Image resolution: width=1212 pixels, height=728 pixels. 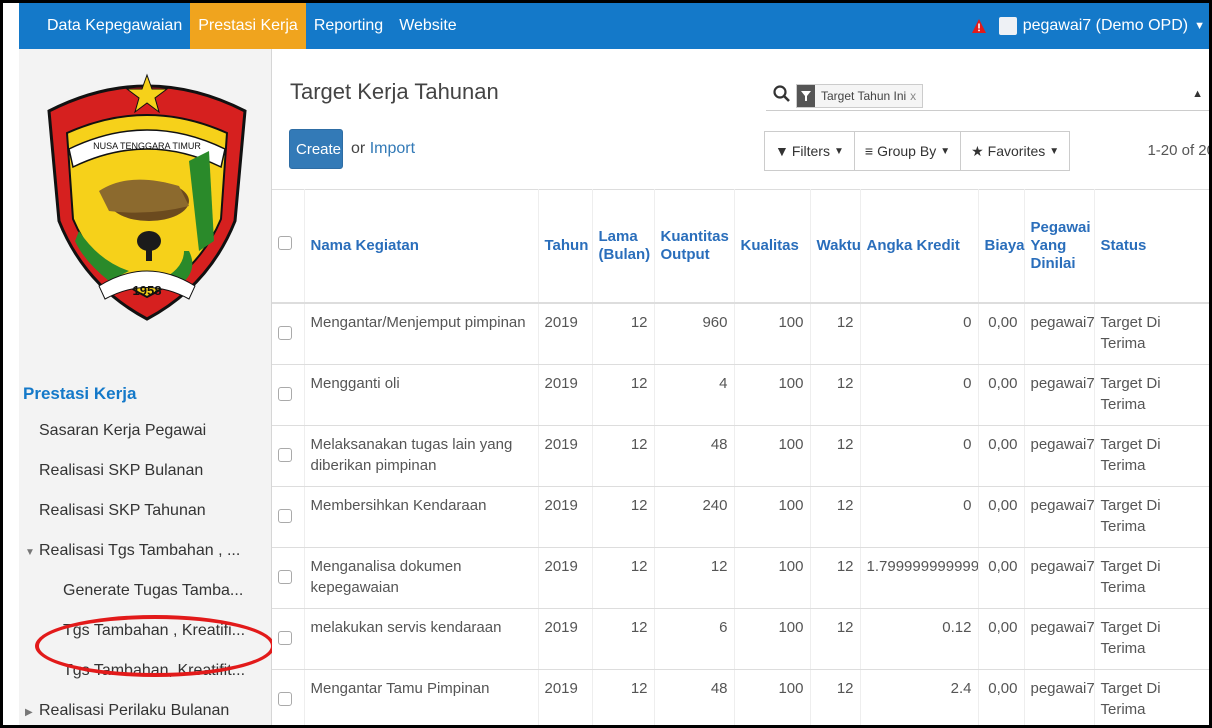 I want to click on search-bar: Target Tahun Ini x ▲, so click(x=987, y=96).